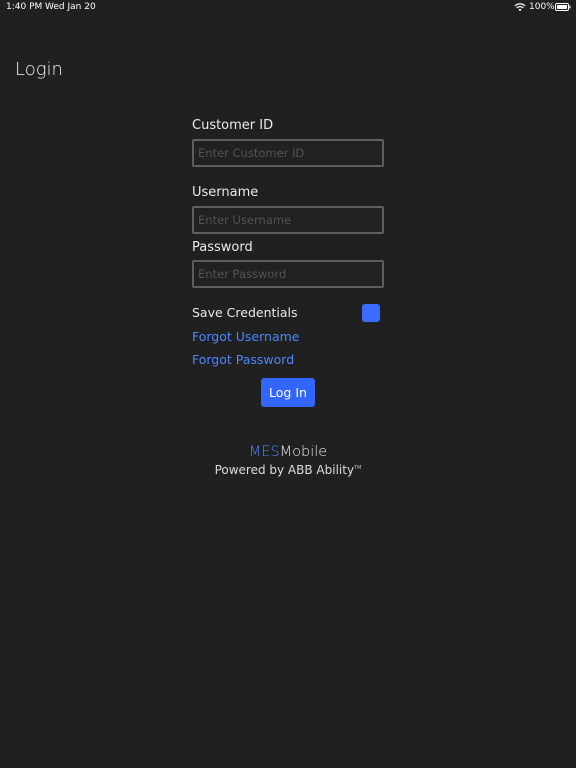 The width and height of the screenshot is (576, 768). I want to click on status-bar: 1:40 PM Wed Jan 20 100%, so click(288, 8).